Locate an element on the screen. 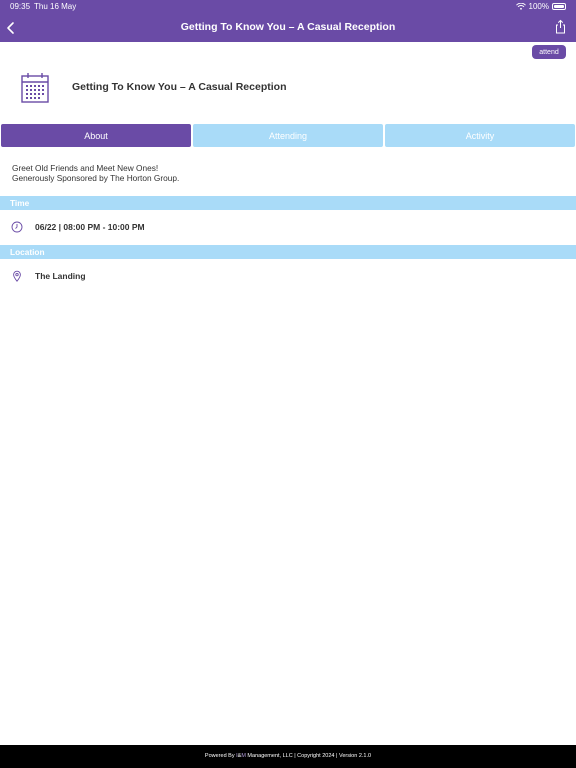  time-section-header: Time is located at coordinates (288, 203).